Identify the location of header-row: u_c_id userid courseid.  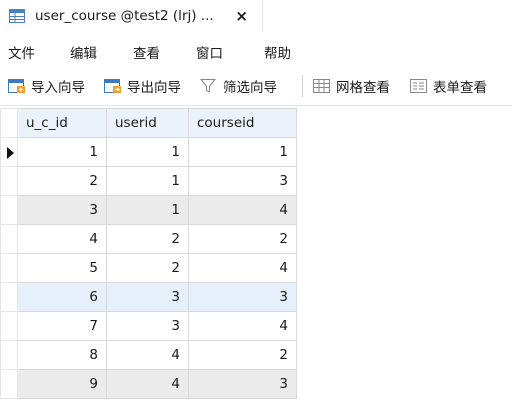
(148, 123).